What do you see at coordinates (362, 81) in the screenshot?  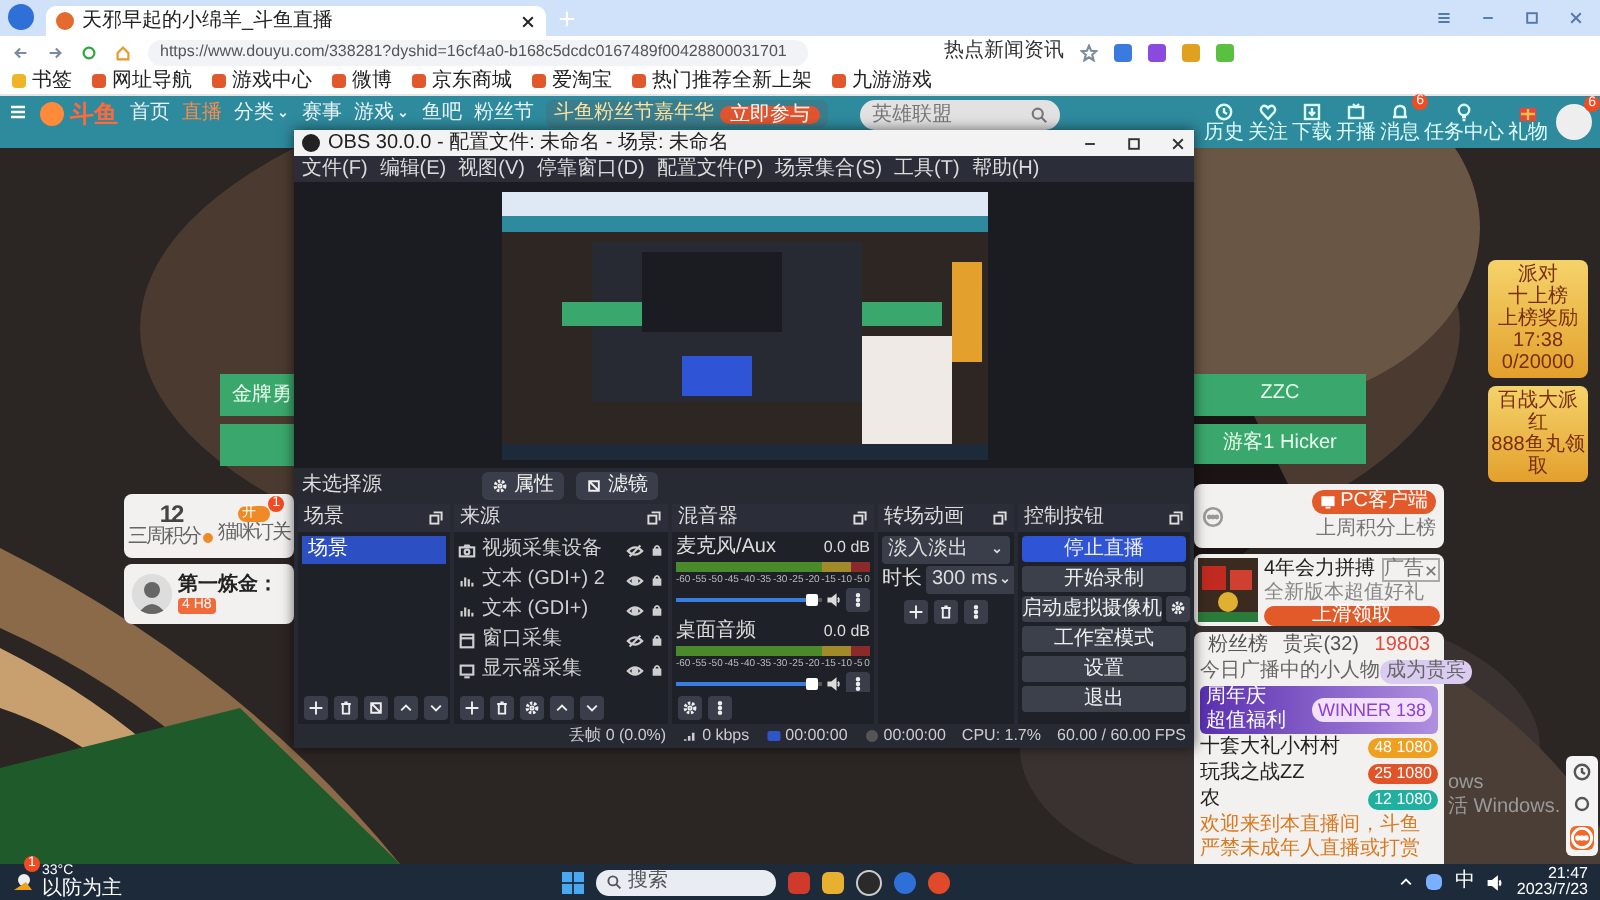 I see `bookmark: 微博` at bounding box center [362, 81].